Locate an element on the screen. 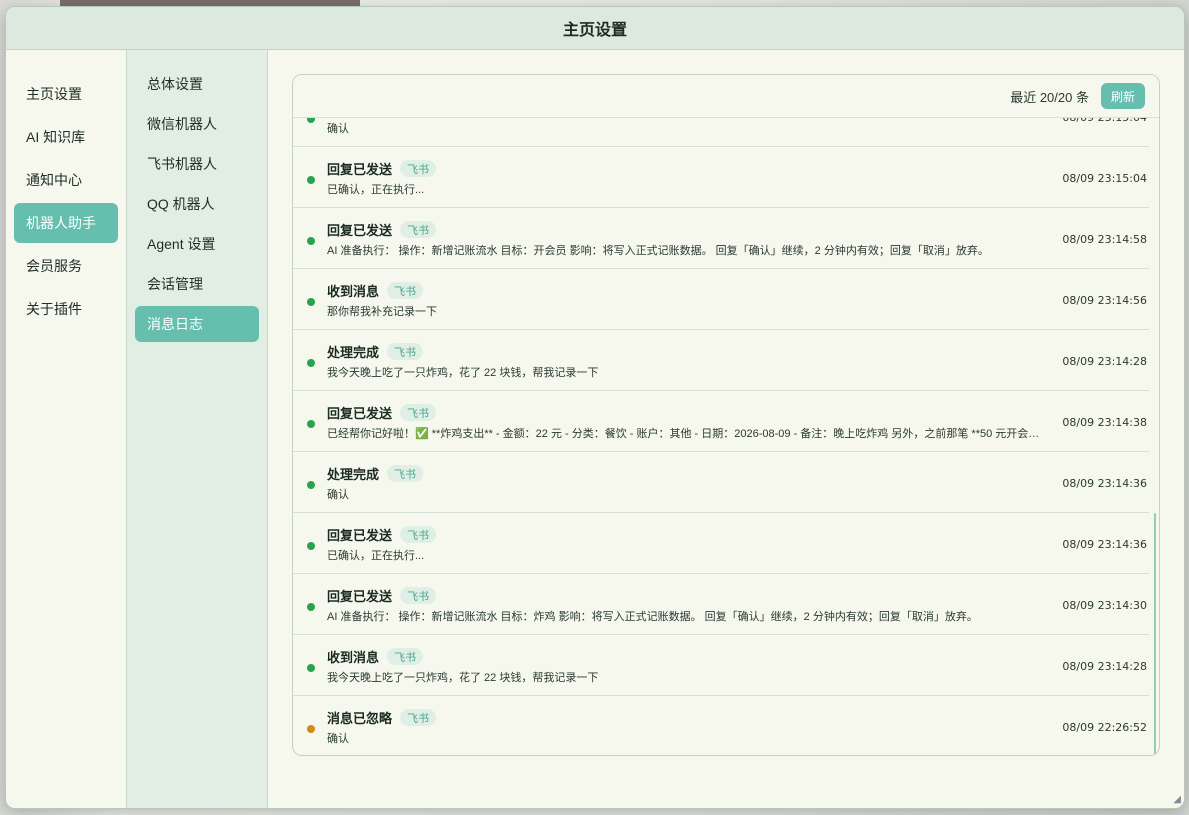 Image resolution: width=1189 pixels, height=815 pixels. sidebar-item-about: 关于插件 is located at coordinates (66, 309).